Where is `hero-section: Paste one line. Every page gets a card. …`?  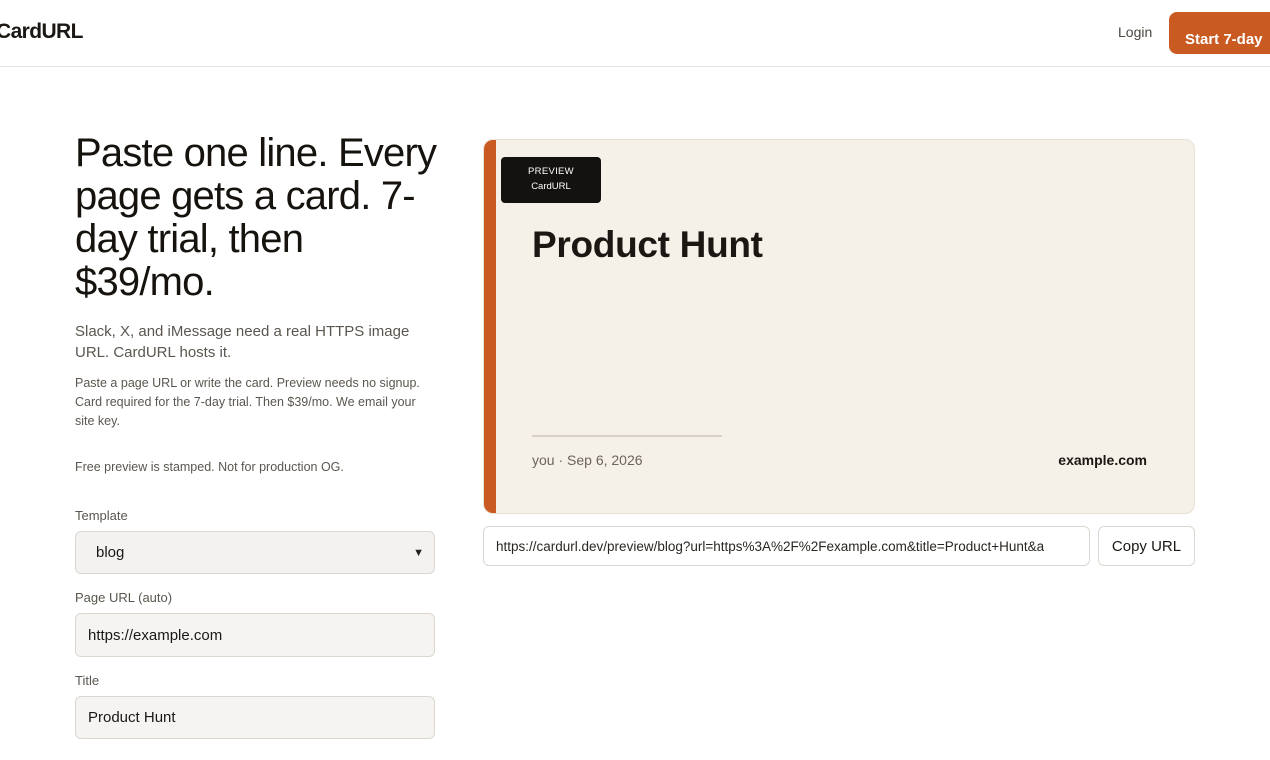 hero-section: Paste one line. Every page gets a card. … is located at coordinates (256, 304).